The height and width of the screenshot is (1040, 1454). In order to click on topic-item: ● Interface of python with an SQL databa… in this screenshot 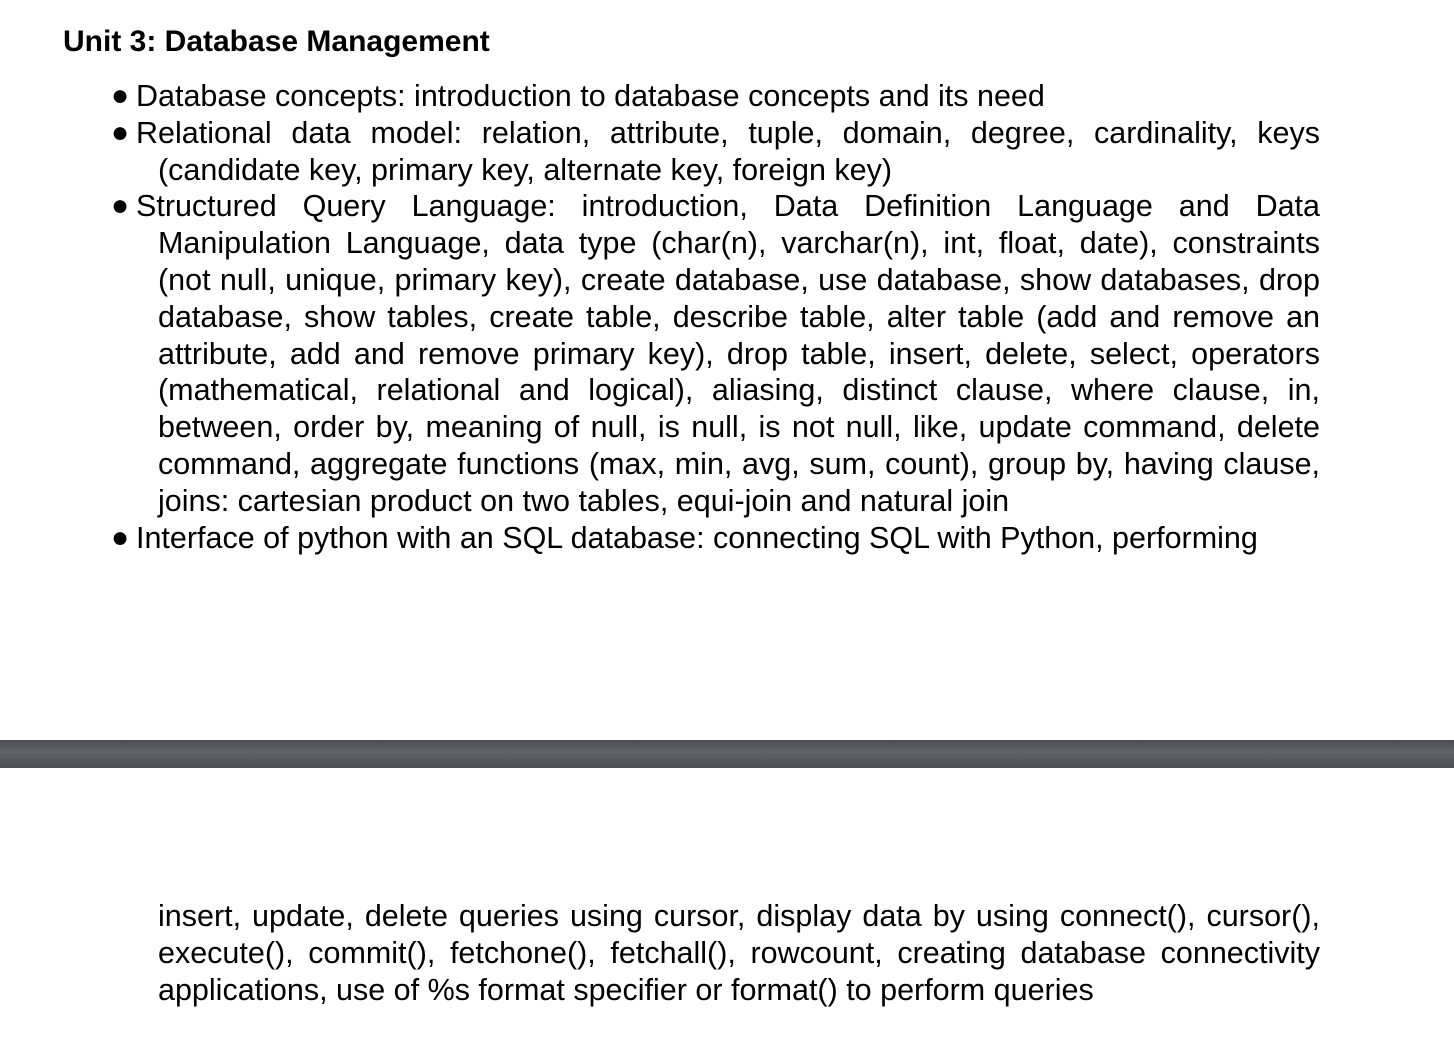, I will do `click(660, 538)`.